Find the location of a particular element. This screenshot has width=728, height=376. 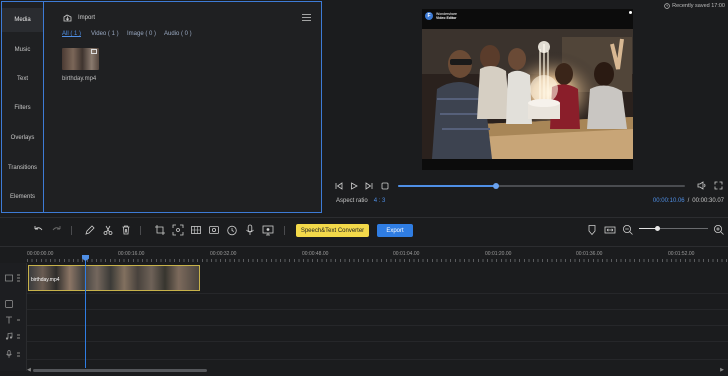

brand-logo: F Wondershare Video Editor is located at coordinates (441, 16).